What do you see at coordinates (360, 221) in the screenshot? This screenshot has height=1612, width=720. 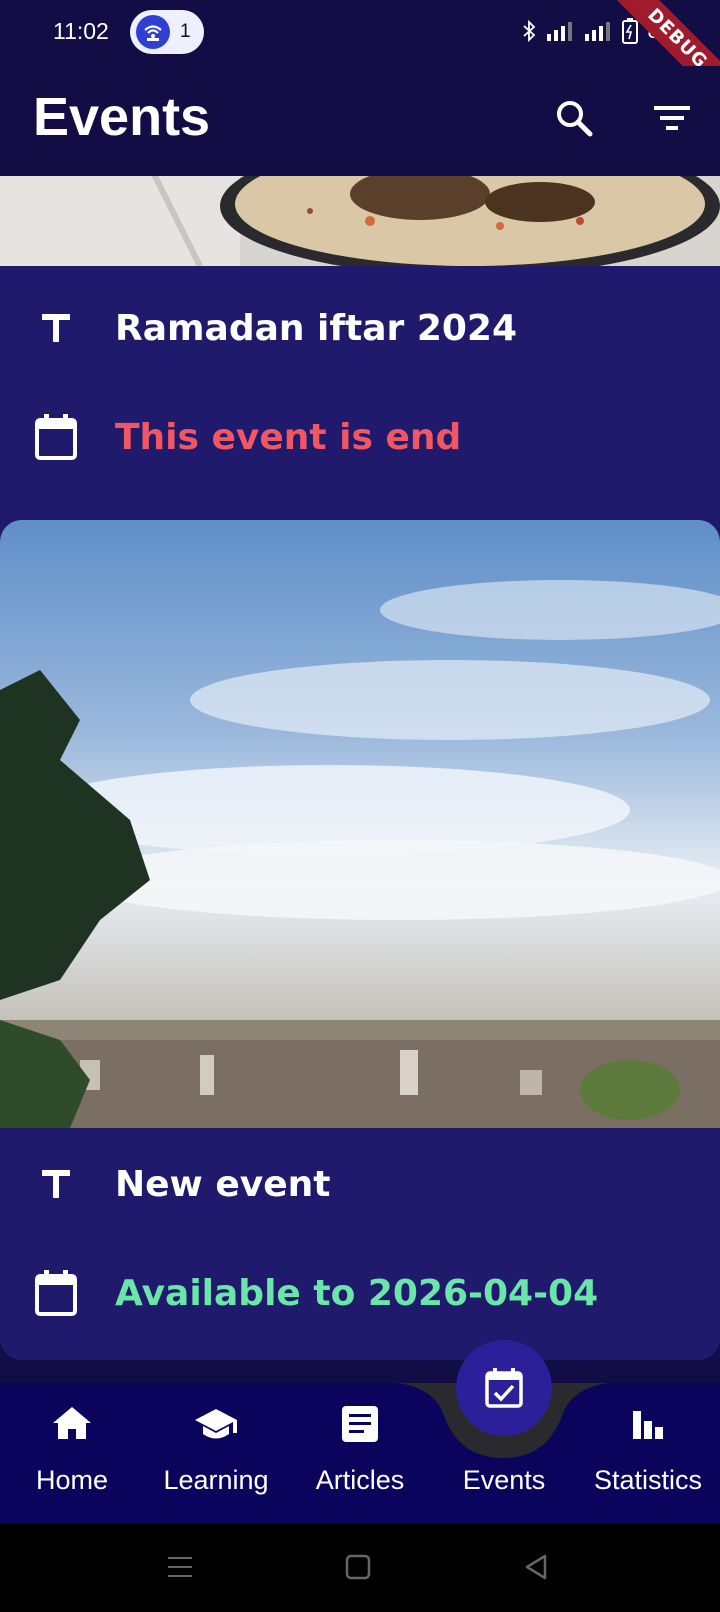 I see `event-image` at bounding box center [360, 221].